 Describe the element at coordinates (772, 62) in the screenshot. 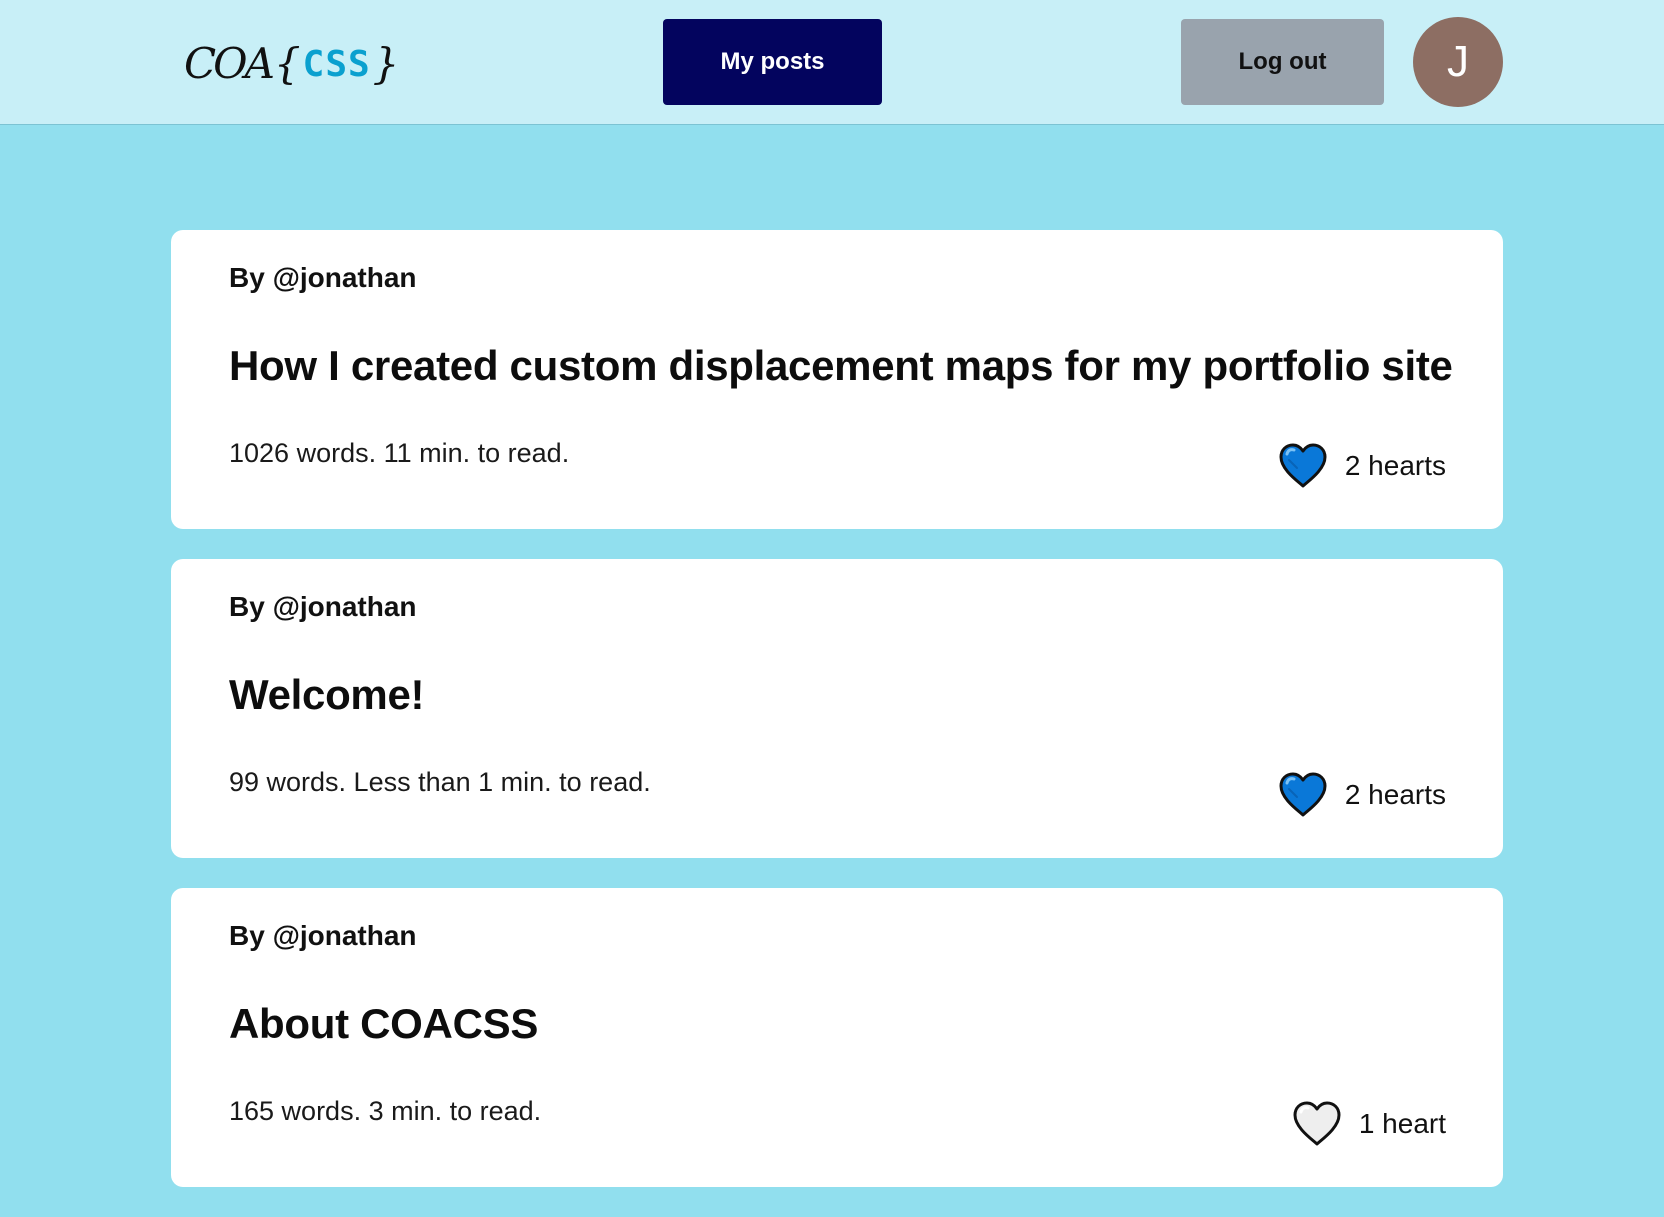

I see `my-posts-button: My posts` at that location.